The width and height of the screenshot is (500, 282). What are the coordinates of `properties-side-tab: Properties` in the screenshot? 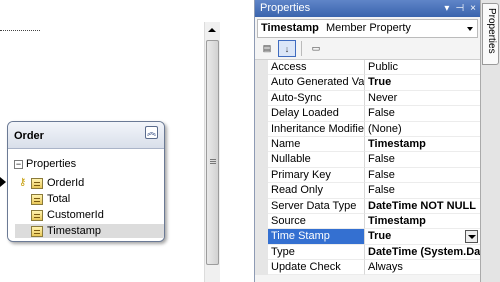 It's located at (490, 34).